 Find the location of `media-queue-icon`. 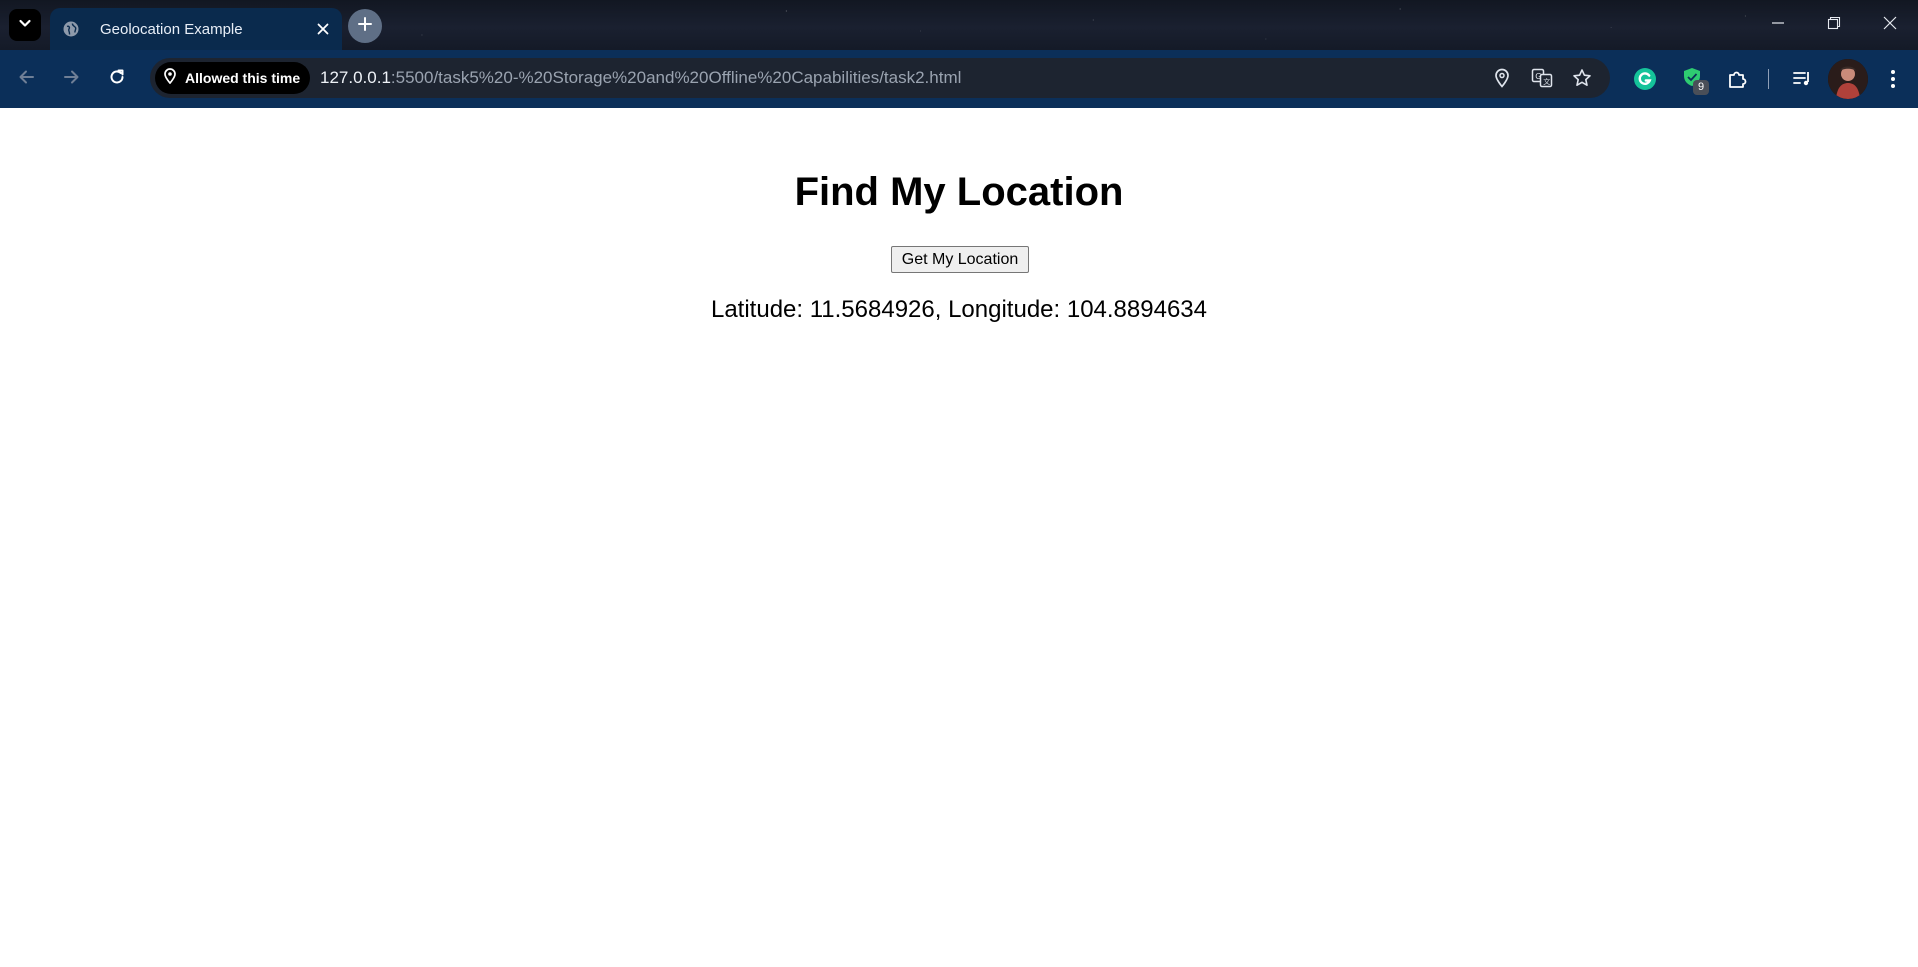

media-queue-icon is located at coordinates (1802, 79).